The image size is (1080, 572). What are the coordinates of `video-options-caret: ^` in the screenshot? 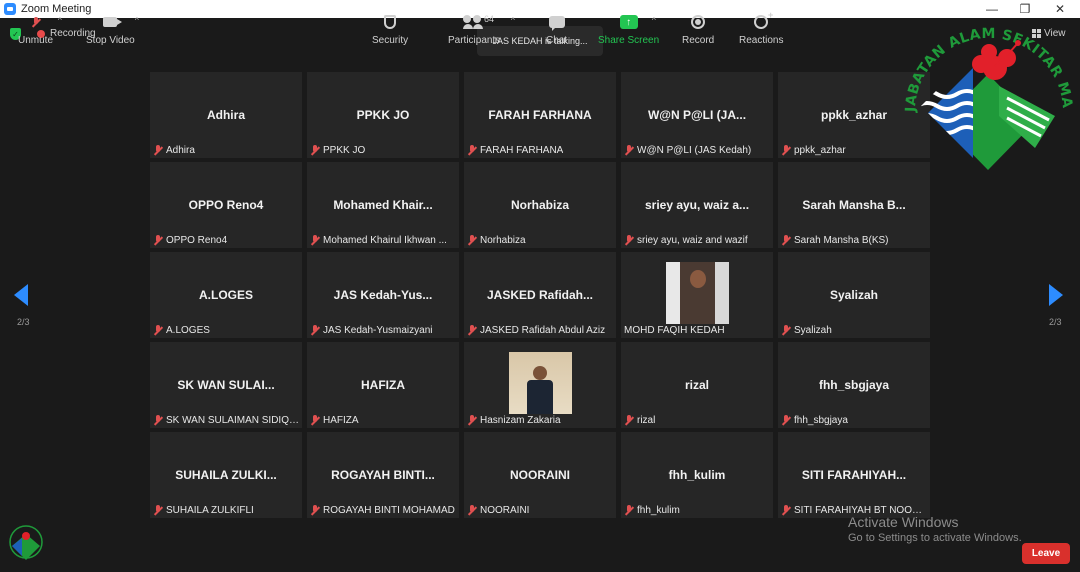 It's located at (137, 20).